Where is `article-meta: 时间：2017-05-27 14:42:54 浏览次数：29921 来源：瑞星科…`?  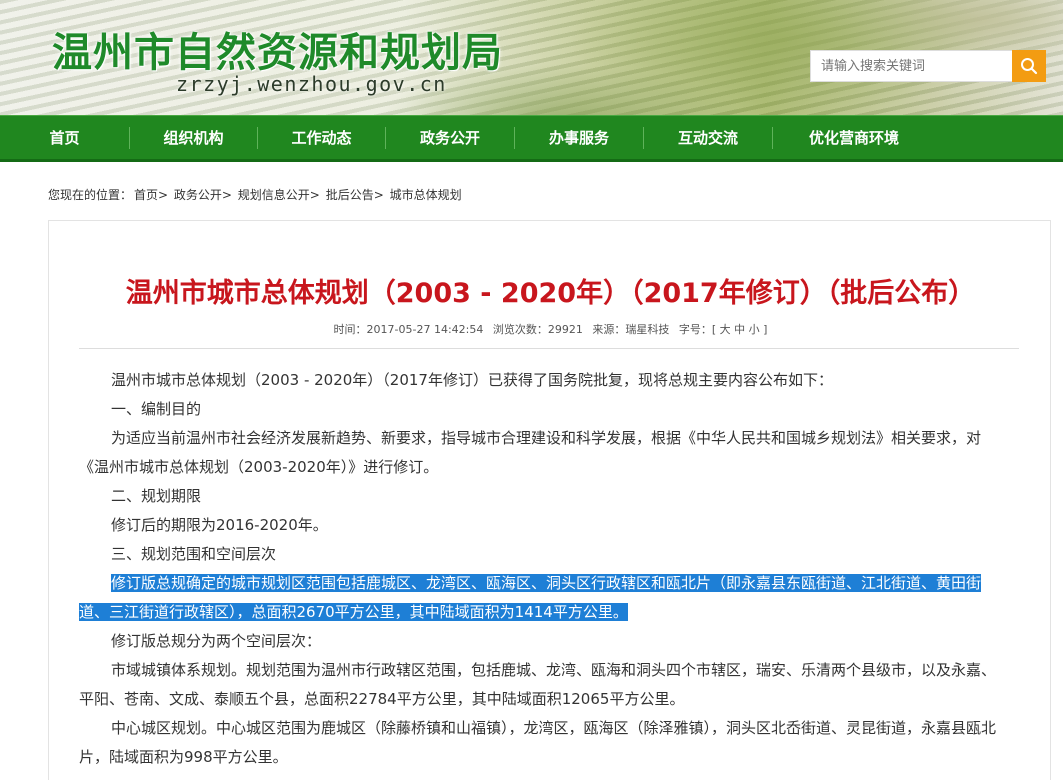 article-meta: 时间：2017-05-27 14:42:54 浏览次数：29921 来源：瑞星科… is located at coordinates (550, 329).